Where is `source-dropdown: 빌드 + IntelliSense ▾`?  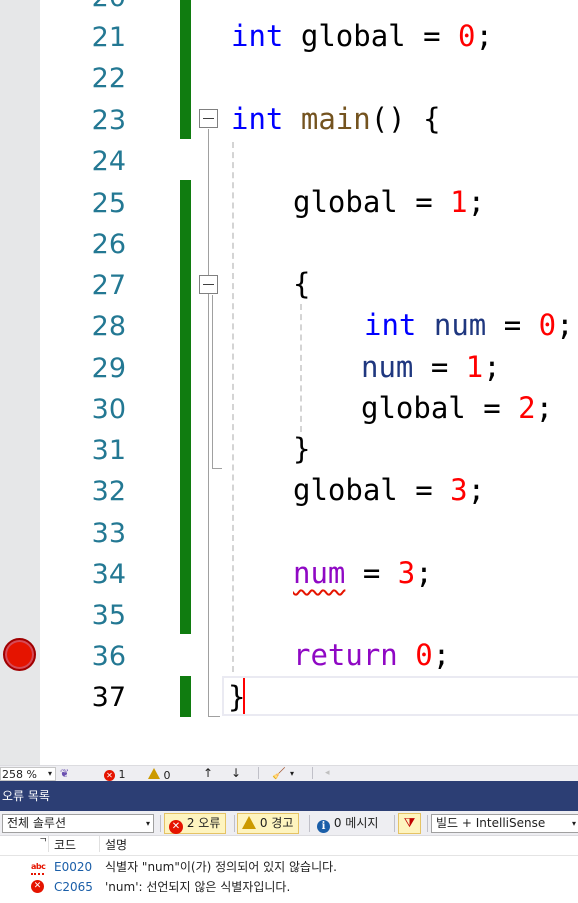 source-dropdown: 빌드 + IntelliSense ▾ is located at coordinates (504, 823).